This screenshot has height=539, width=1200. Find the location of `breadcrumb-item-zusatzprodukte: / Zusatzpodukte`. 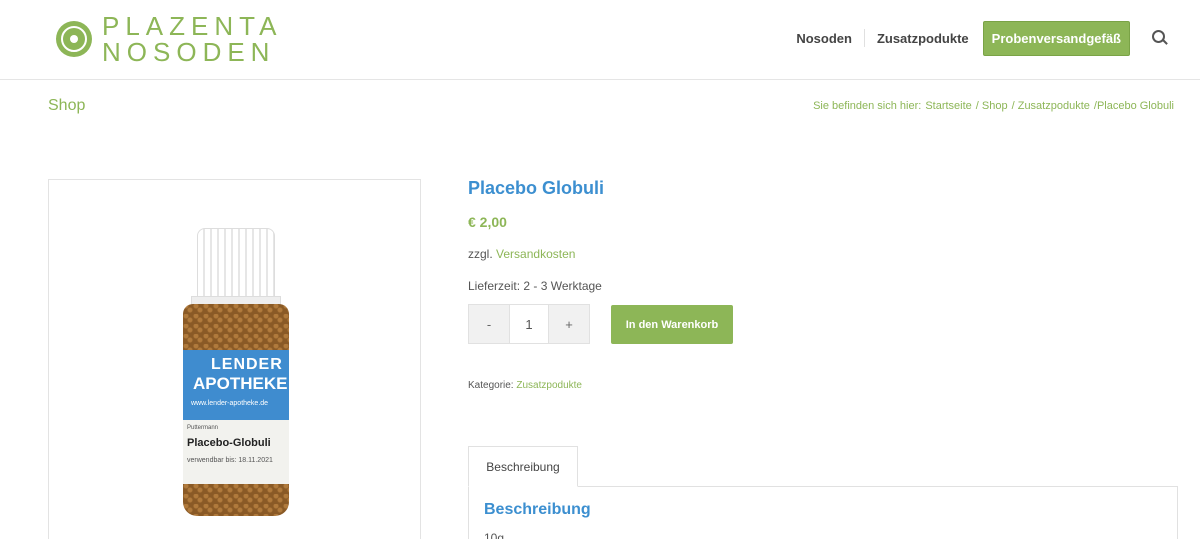

breadcrumb-item-zusatzprodukte: / Zusatzpodukte is located at coordinates (1051, 106).